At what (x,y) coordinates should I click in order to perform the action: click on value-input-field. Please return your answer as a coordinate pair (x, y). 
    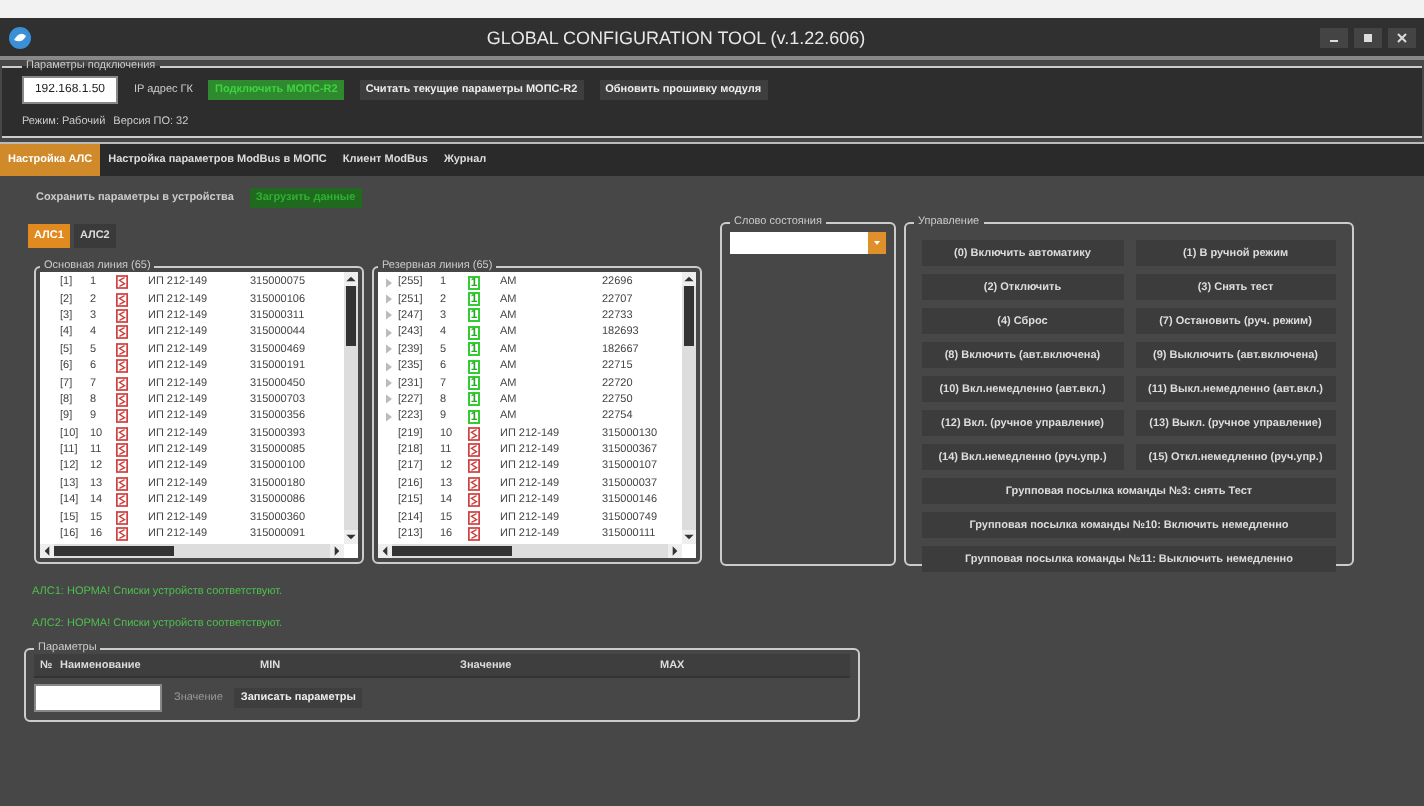
    Looking at the image, I should click on (98, 698).